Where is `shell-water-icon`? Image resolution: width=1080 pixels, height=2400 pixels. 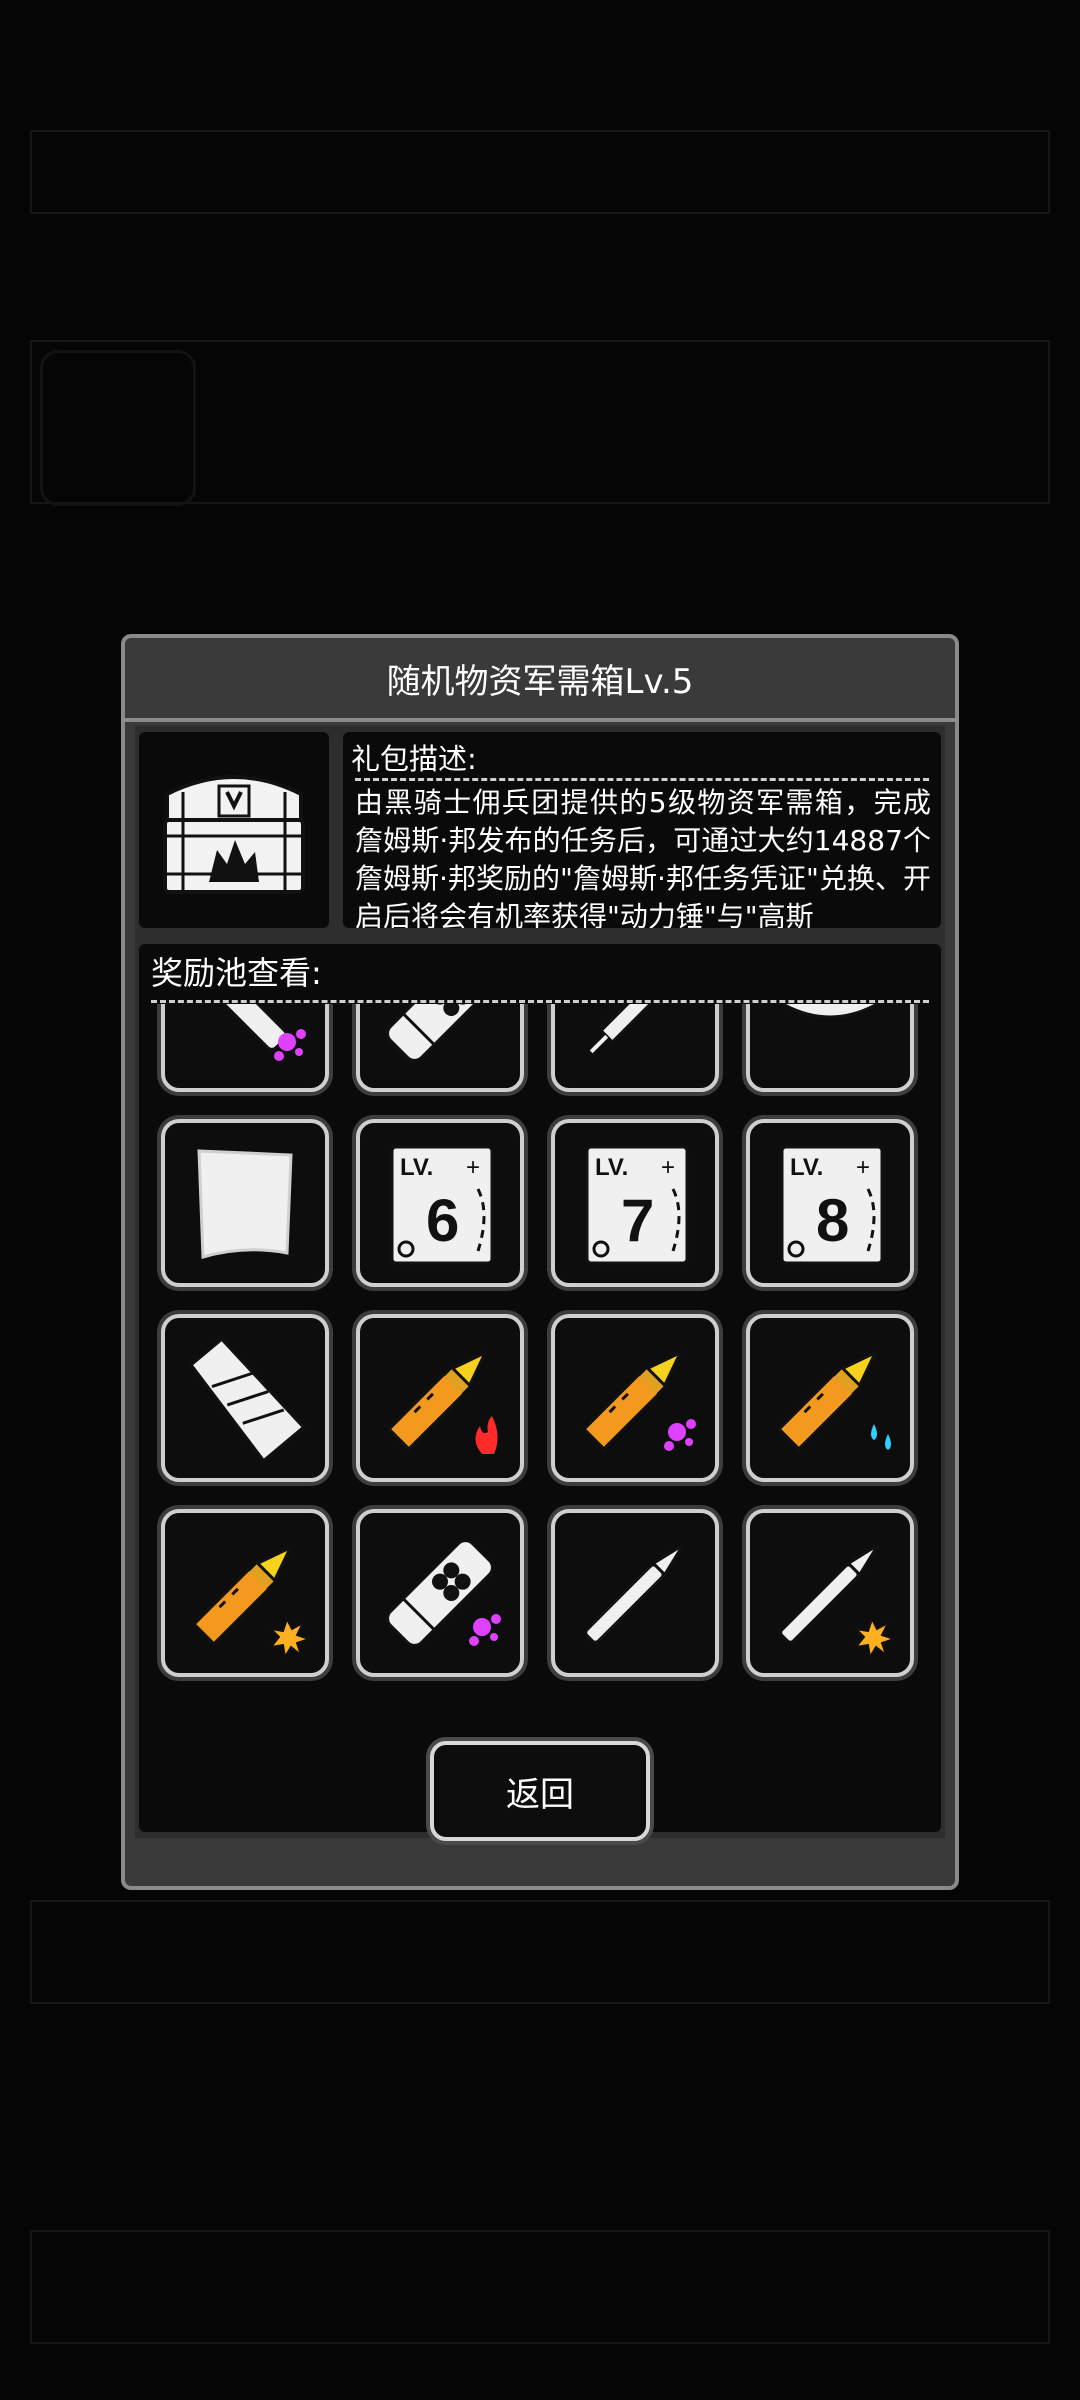 shell-water-icon is located at coordinates (833, 1400).